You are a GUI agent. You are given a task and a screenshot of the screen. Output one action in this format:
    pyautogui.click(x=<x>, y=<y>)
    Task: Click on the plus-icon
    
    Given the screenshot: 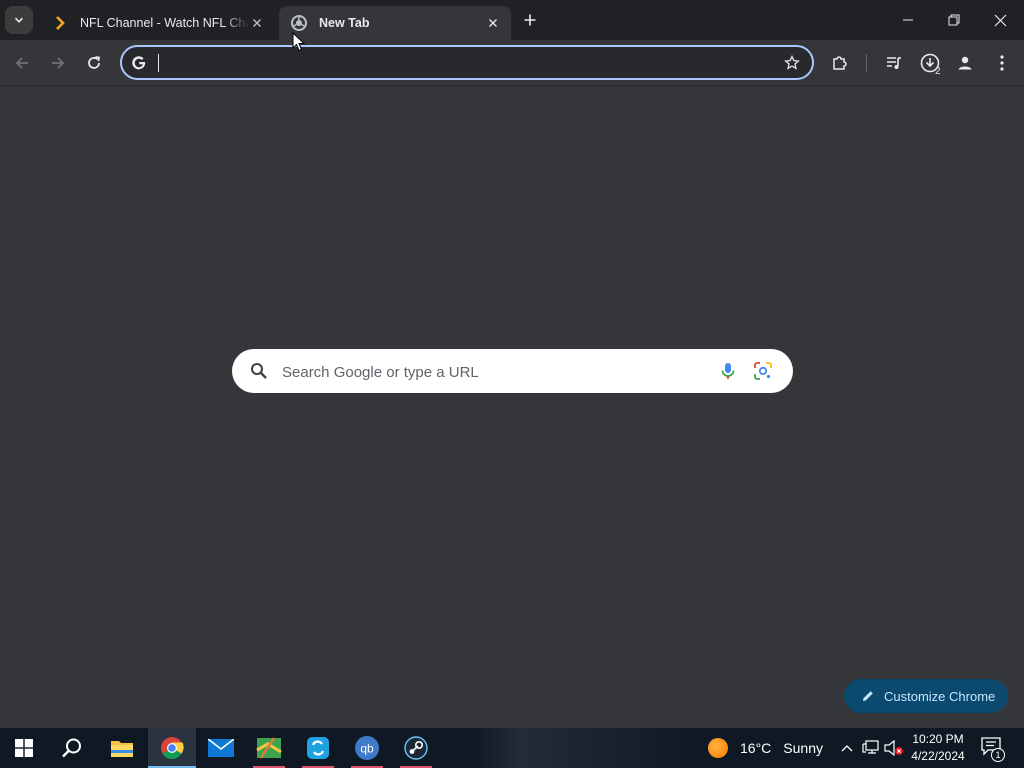 What is the action you would take?
    pyautogui.click(x=530, y=20)
    